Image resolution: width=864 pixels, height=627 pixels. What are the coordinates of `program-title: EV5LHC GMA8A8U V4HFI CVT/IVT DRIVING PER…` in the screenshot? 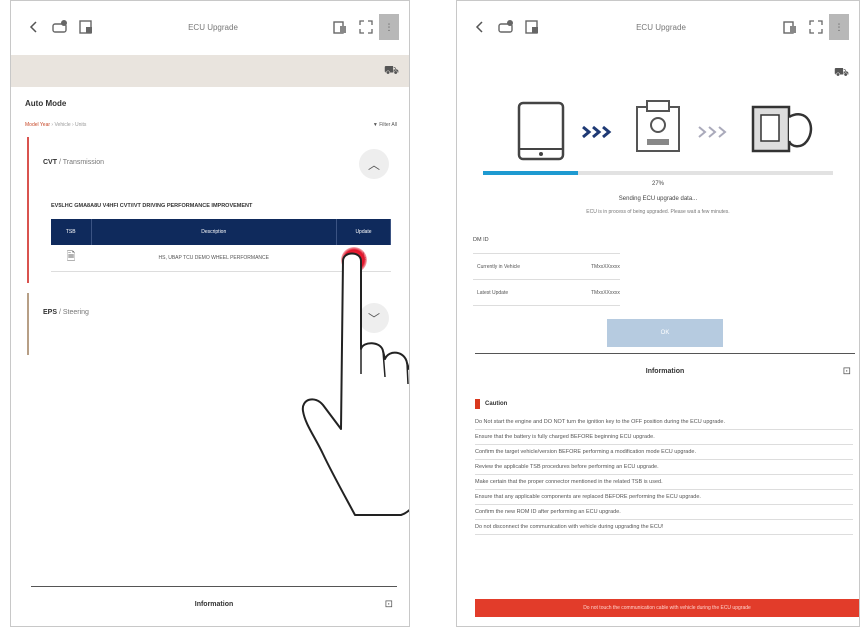 It's located at (152, 206).